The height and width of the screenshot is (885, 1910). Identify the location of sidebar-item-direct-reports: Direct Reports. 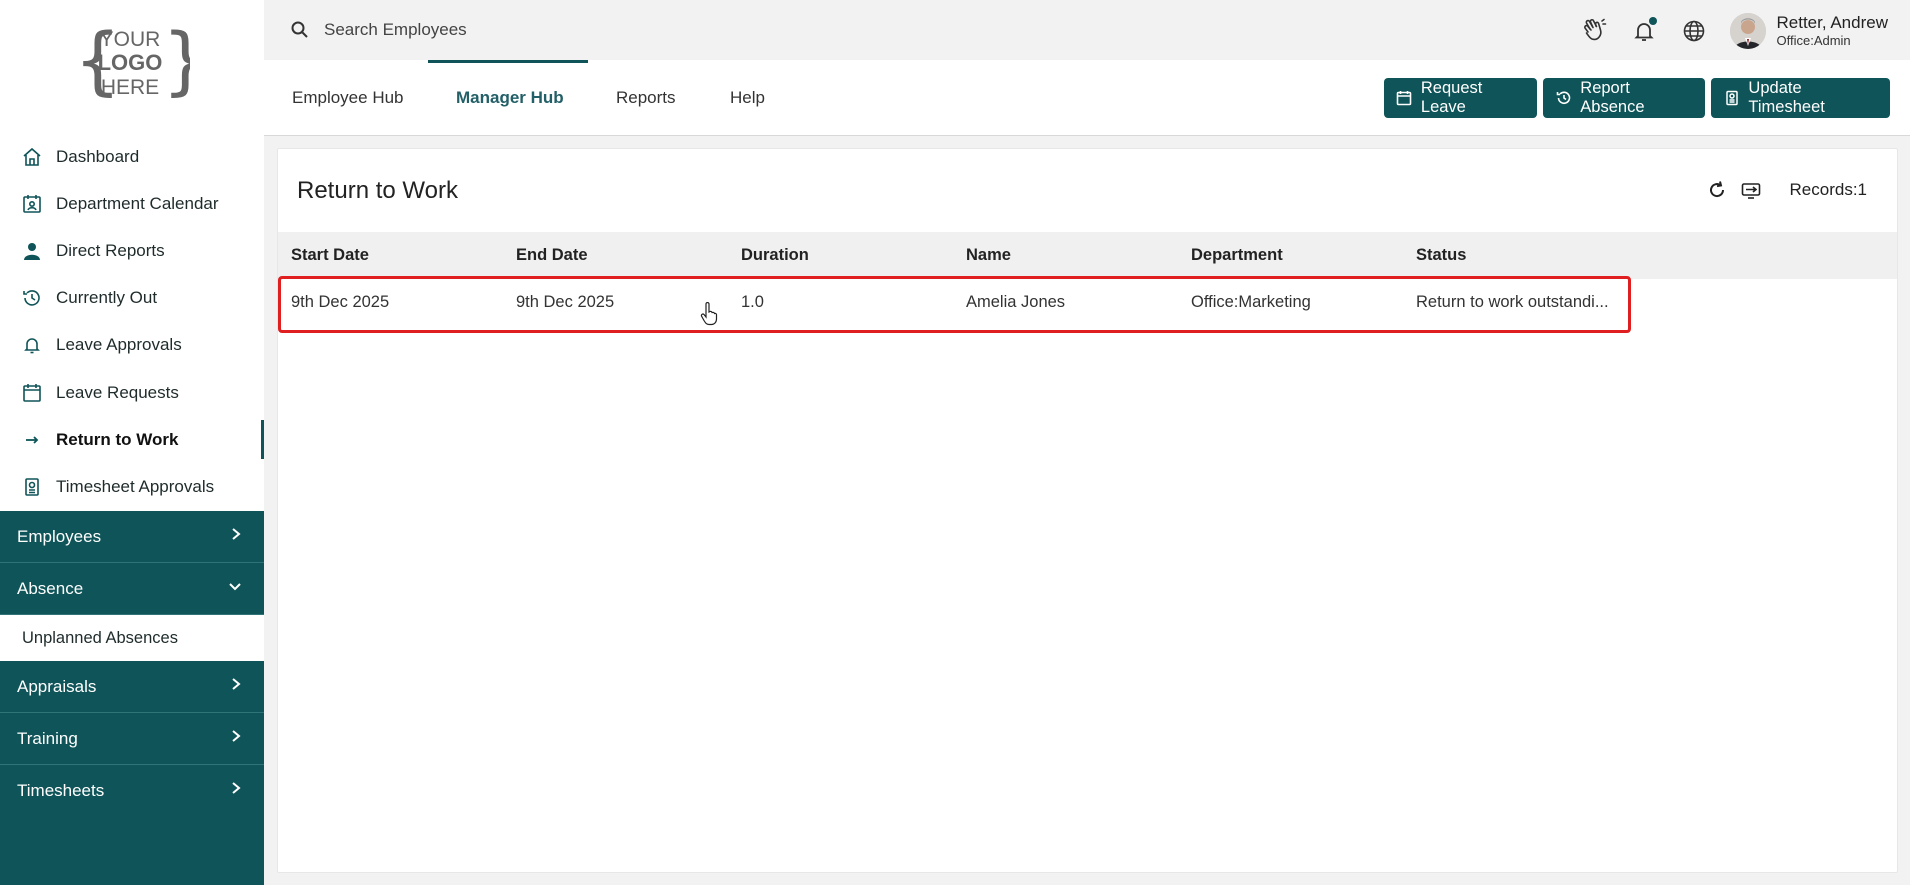
(132, 250).